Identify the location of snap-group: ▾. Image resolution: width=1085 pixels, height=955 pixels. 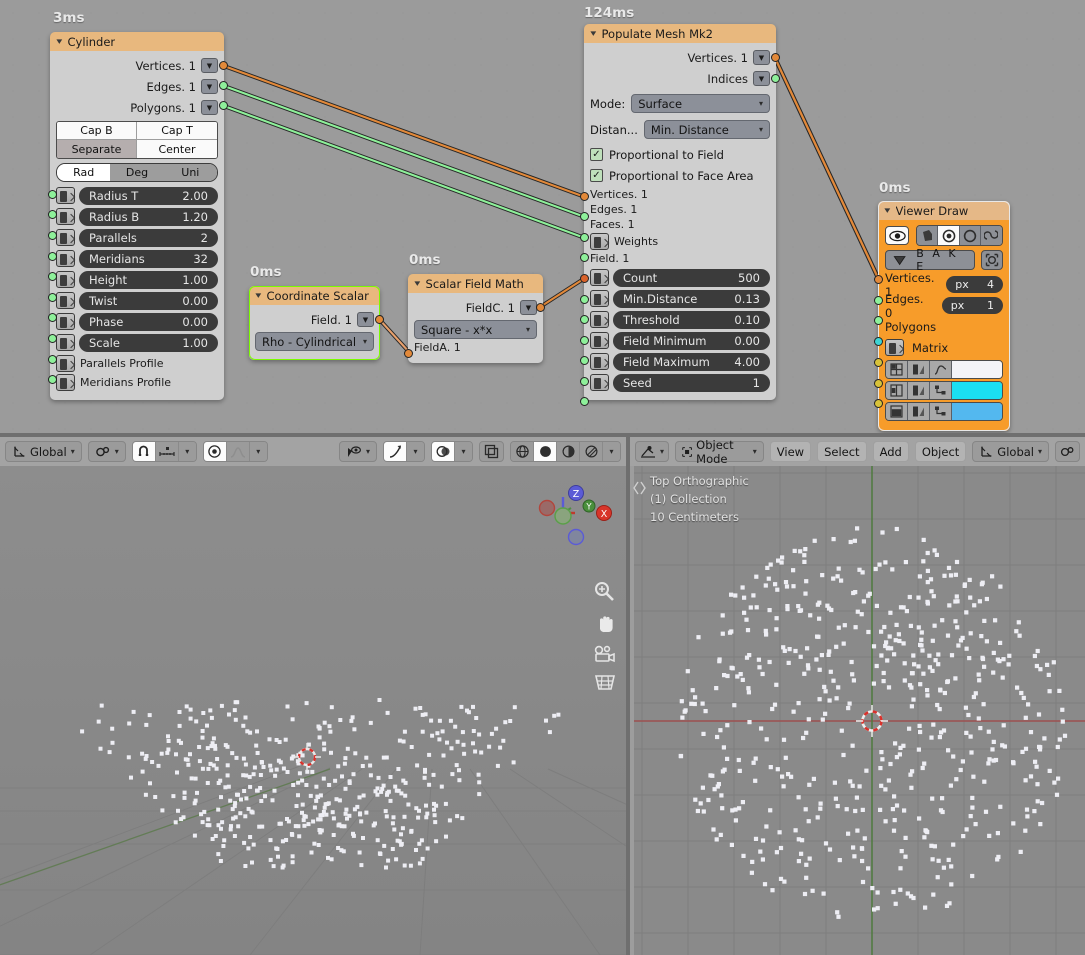
(164, 451).